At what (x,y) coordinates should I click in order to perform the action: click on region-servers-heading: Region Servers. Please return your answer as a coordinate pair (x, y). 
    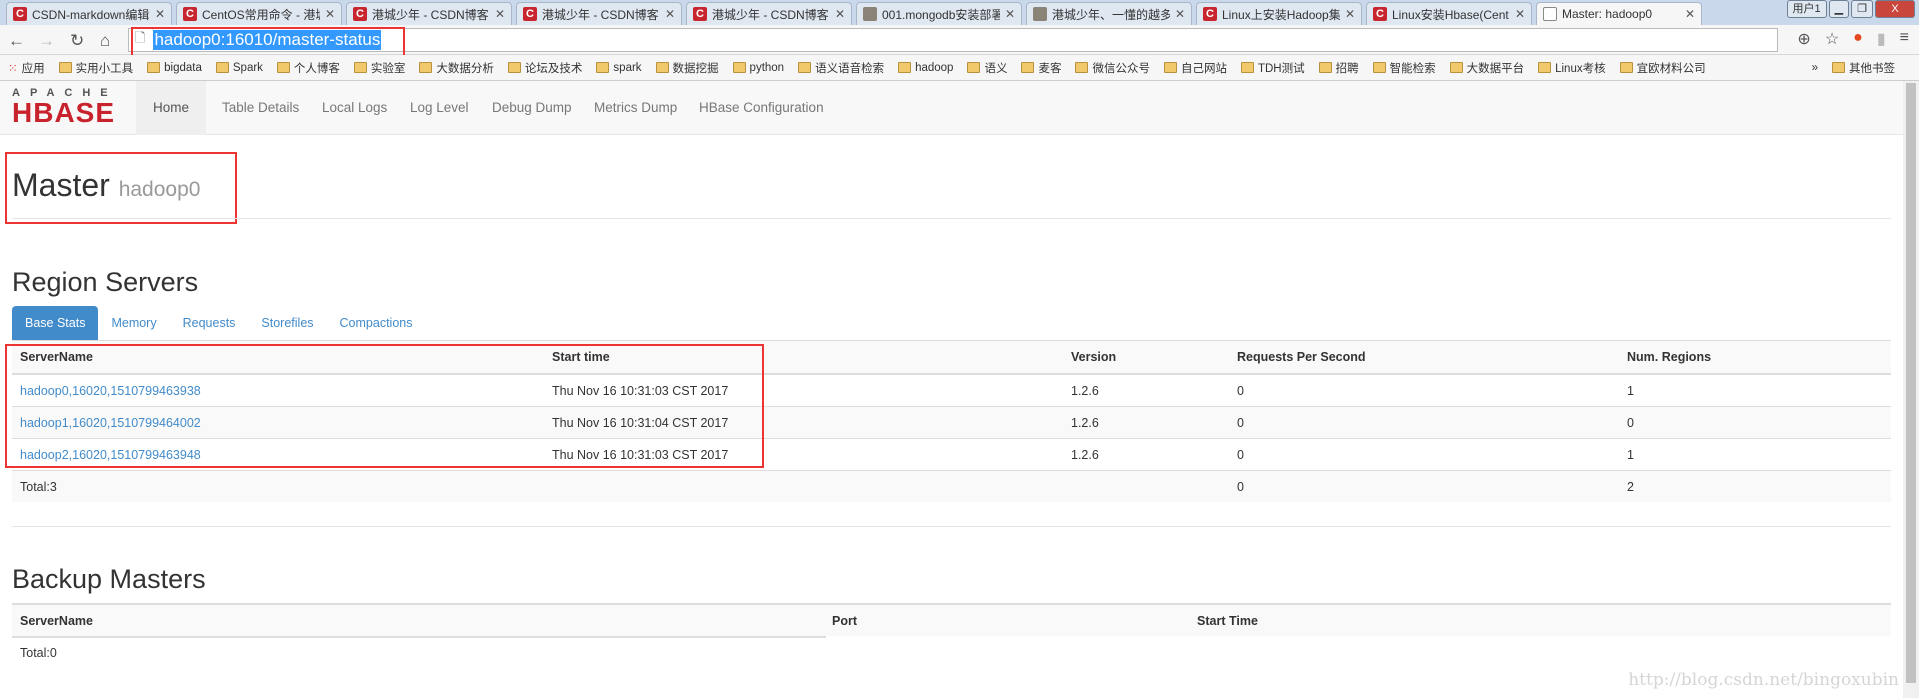
    Looking at the image, I should click on (105, 282).